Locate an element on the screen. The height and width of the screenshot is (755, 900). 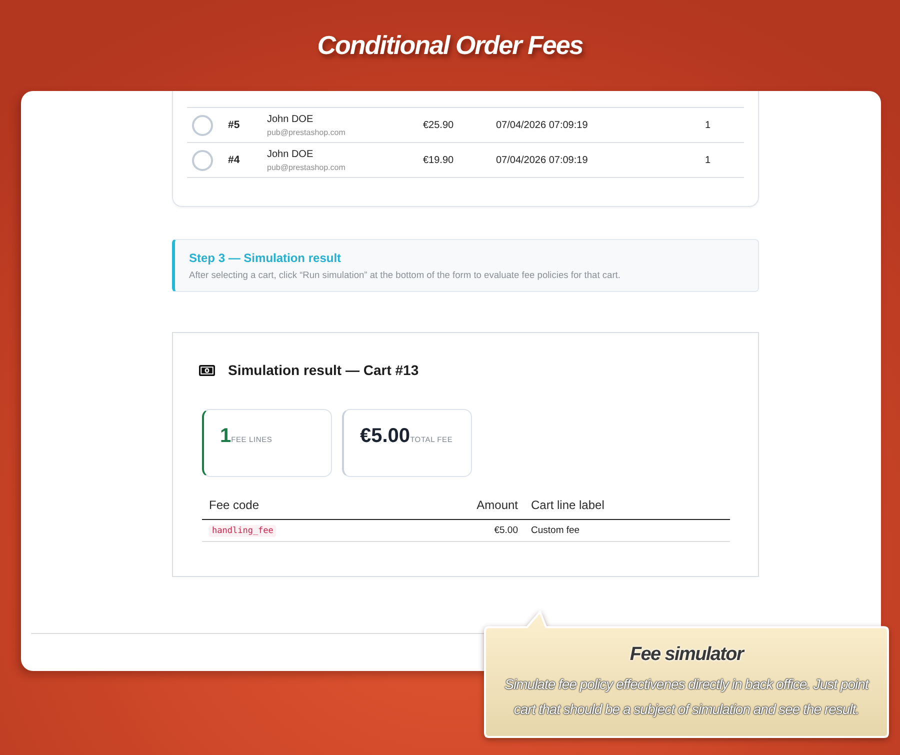
step-title: Step 3 — Simulation result is located at coordinates (265, 258).